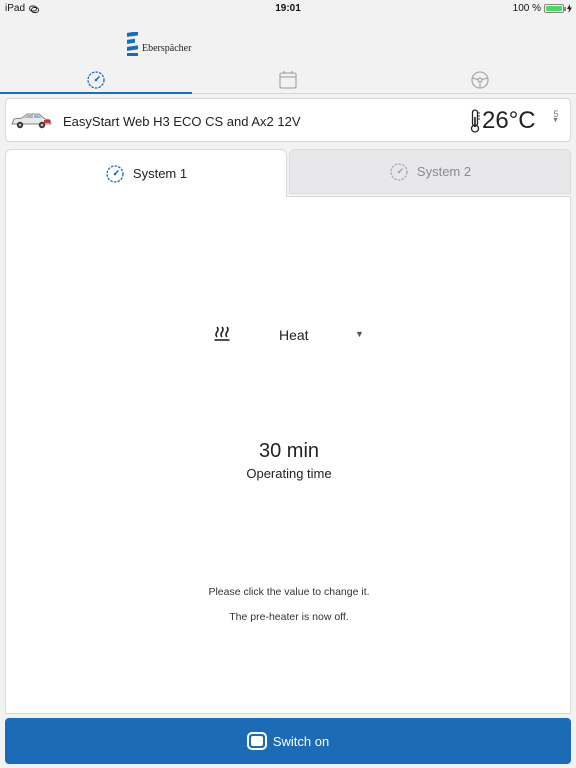 This screenshot has height=768, width=576. I want to click on divider, so click(429, 196).